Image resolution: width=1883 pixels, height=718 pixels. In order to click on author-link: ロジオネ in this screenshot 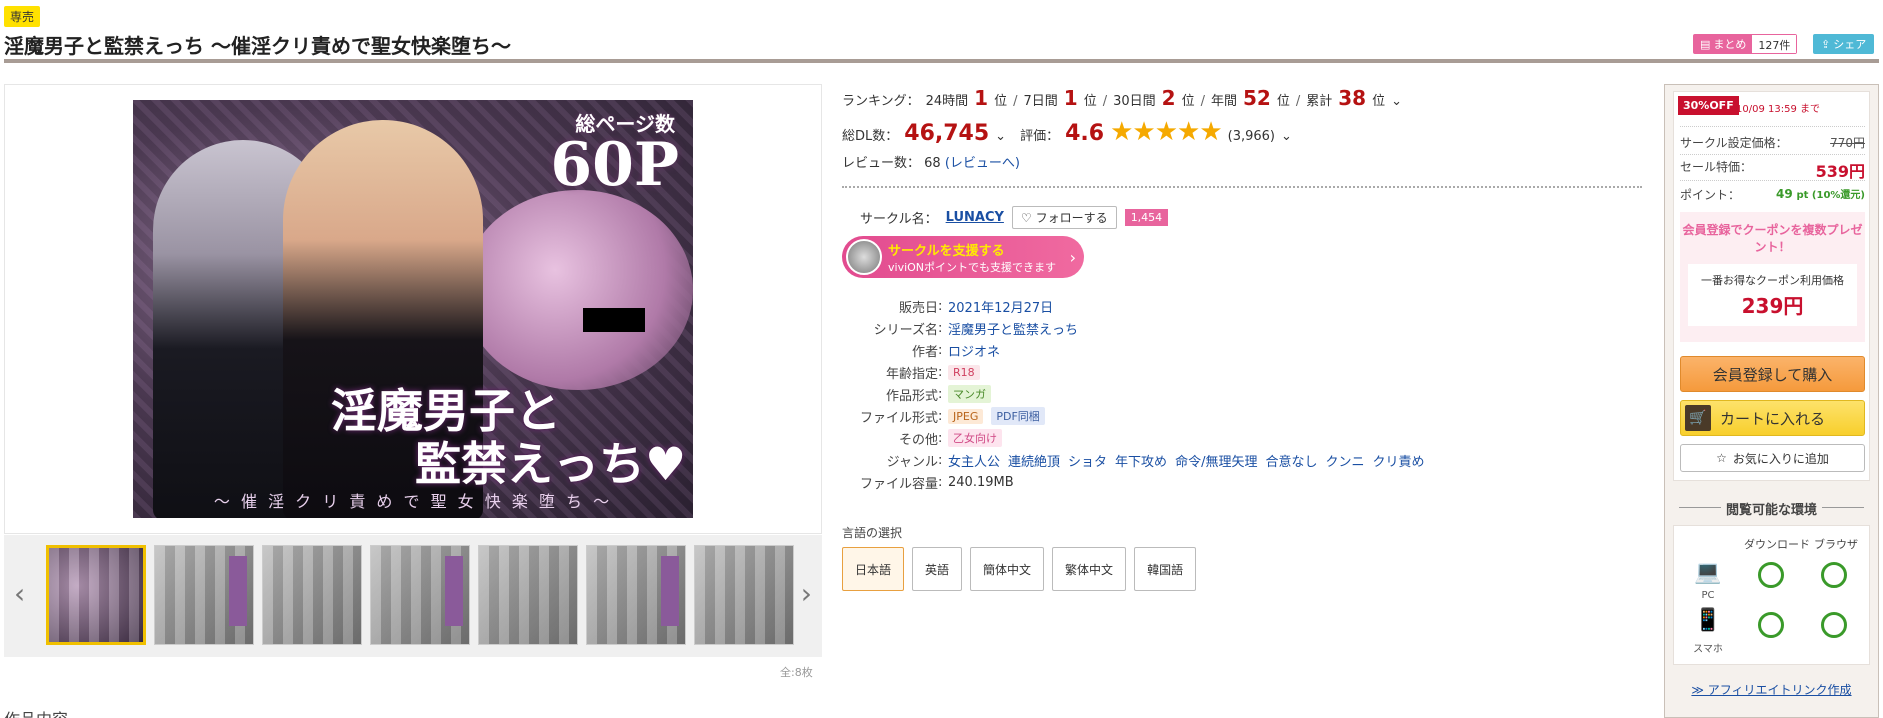, I will do `click(974, 350)`.